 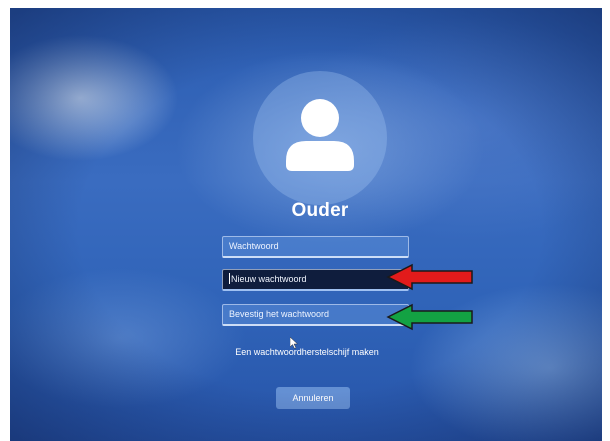 What do you see at coordinates (269, 279) in the screenshot?
I see `new-password-placeholder: Nieuw wachtwoord` at bounding box center [269, 279].